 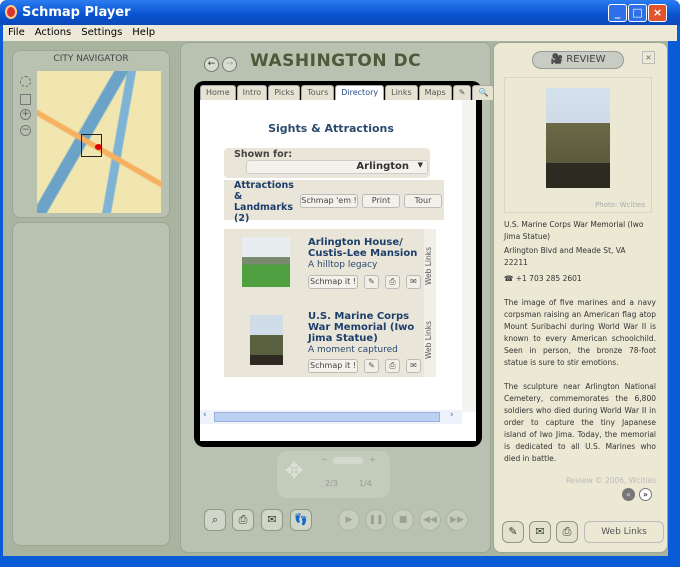 I want to click on category-title: Attractions & Landmarks (2), so click(x=264, y=202).